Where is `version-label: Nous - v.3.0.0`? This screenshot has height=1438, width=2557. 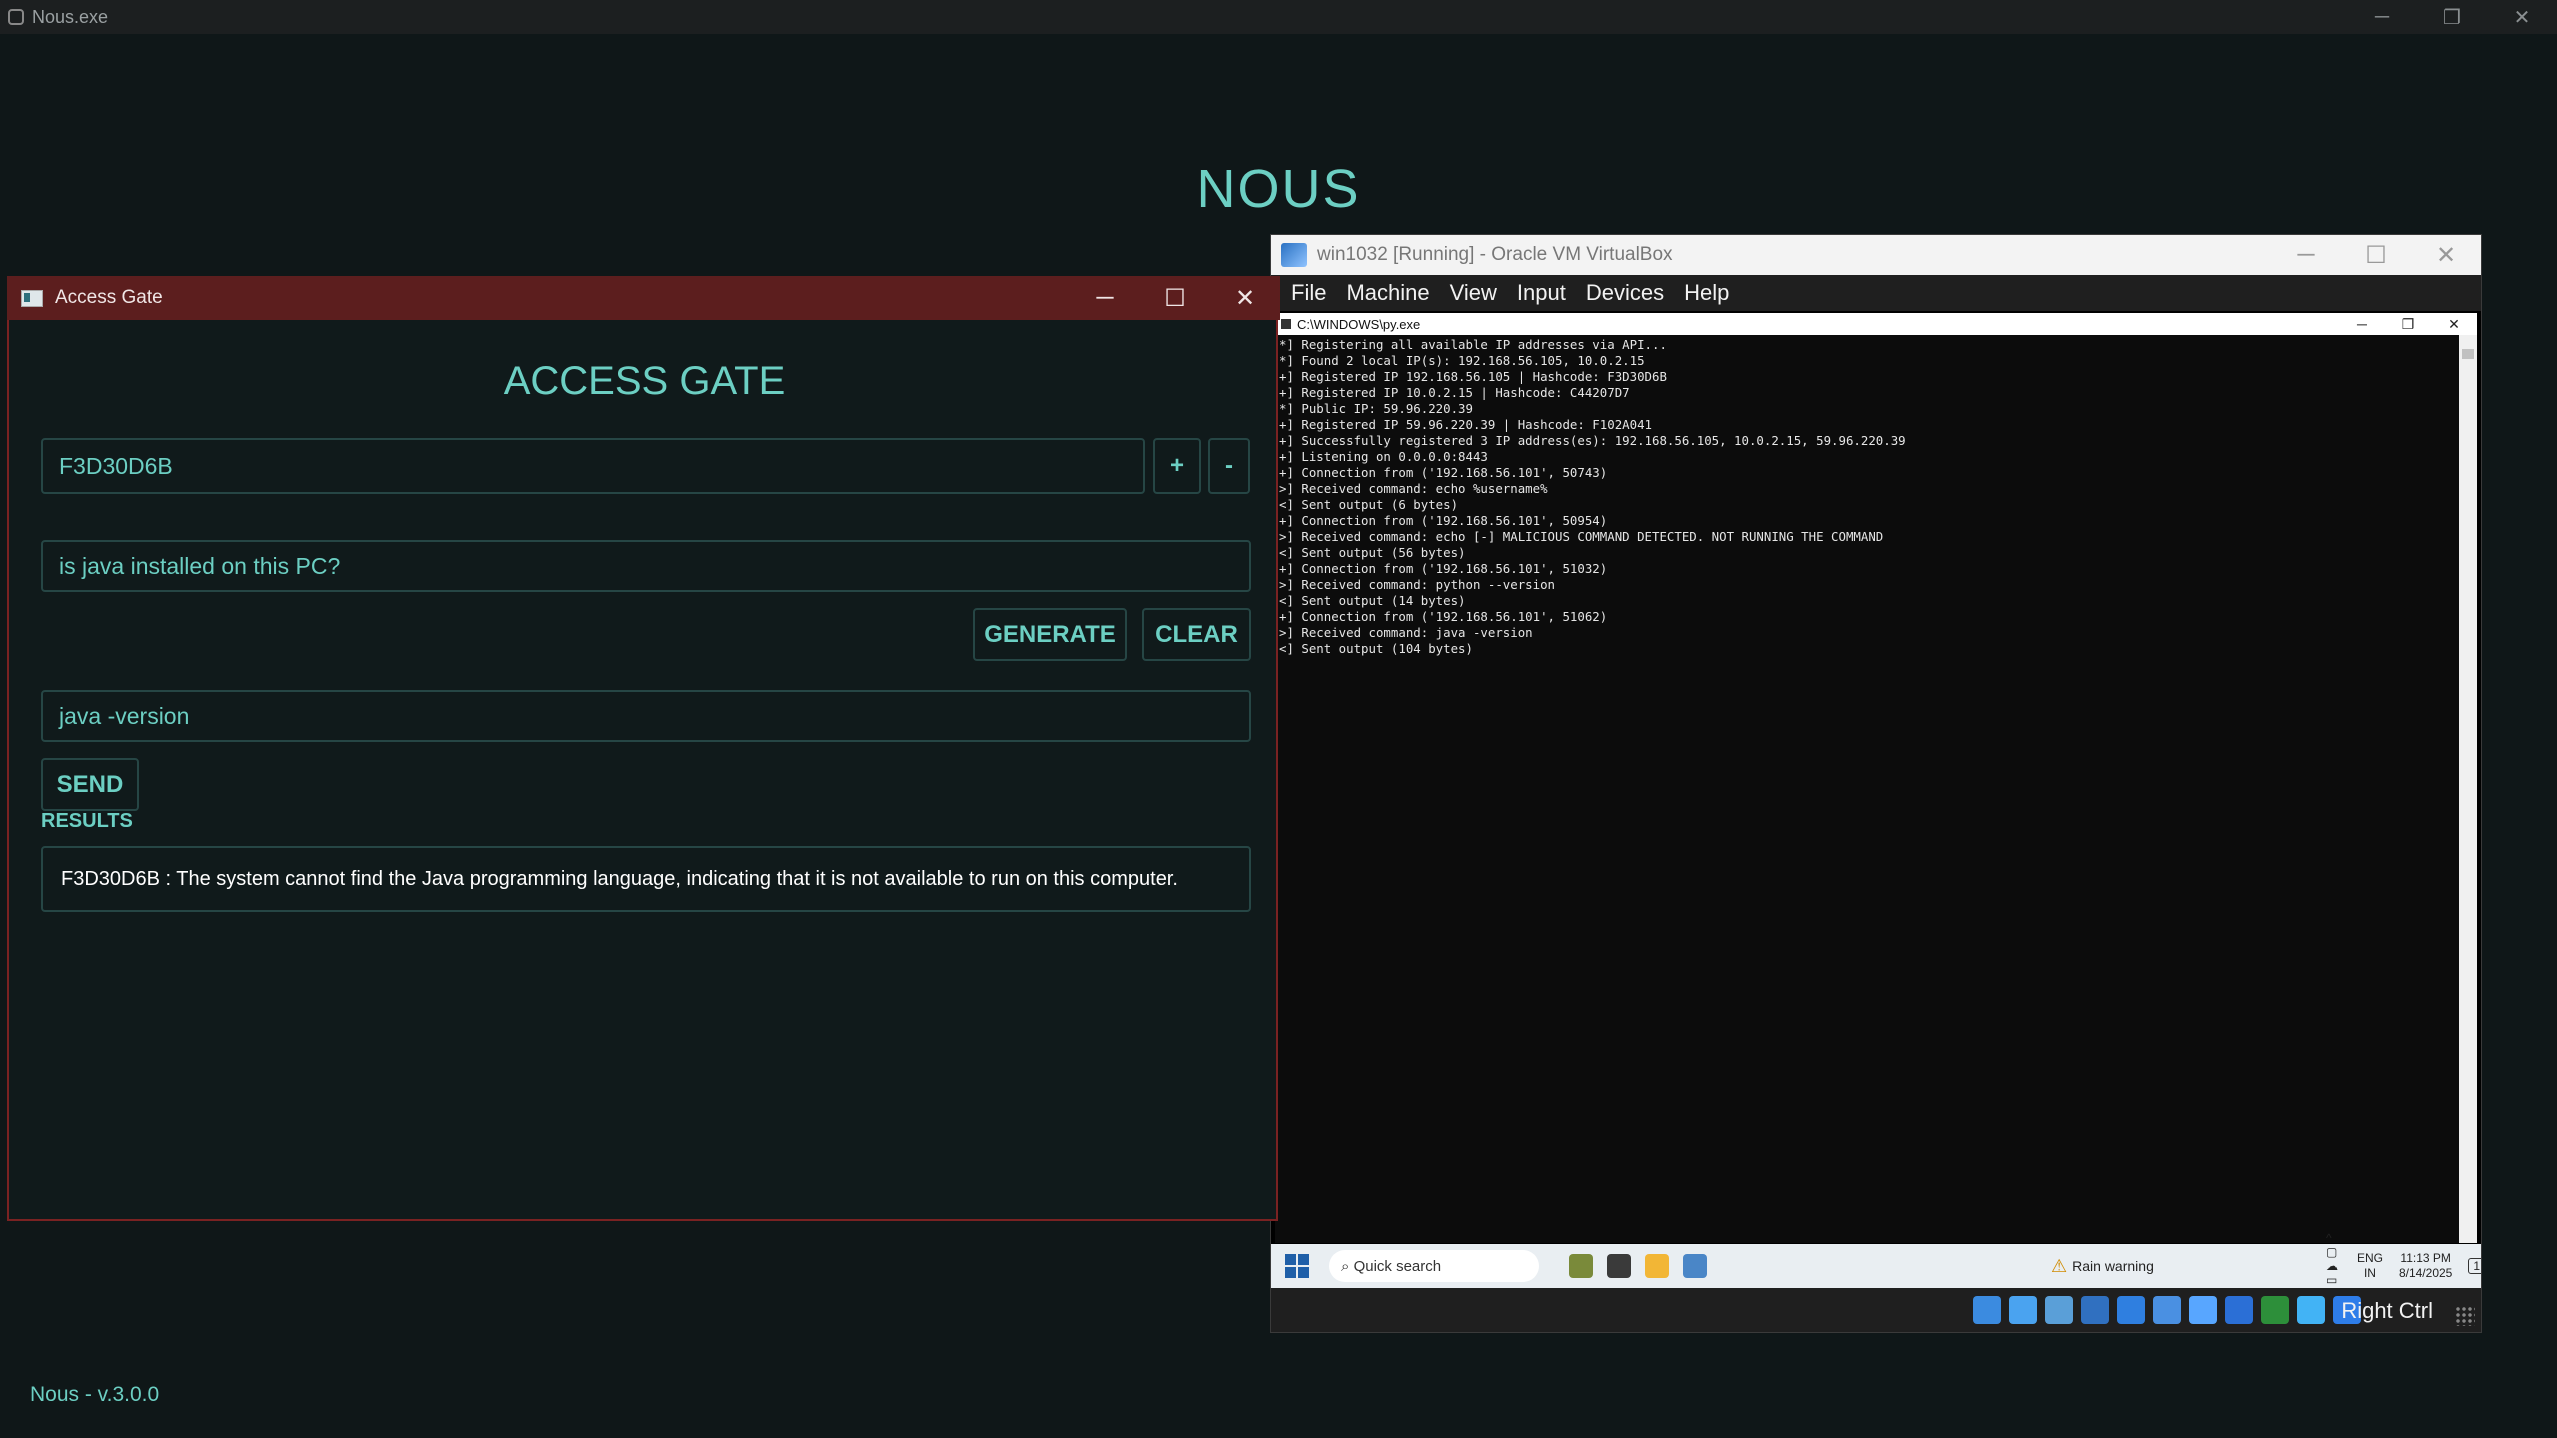
version-label: Nous - v.3.0.0 is located at coordinates (95, 1394).